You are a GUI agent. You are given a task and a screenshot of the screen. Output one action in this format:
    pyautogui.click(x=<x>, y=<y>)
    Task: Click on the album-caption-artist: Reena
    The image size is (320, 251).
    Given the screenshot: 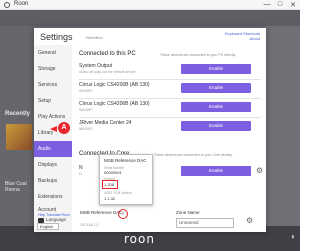 What is the action you would take?
    pyautogui.click(x=12, y=190)
    